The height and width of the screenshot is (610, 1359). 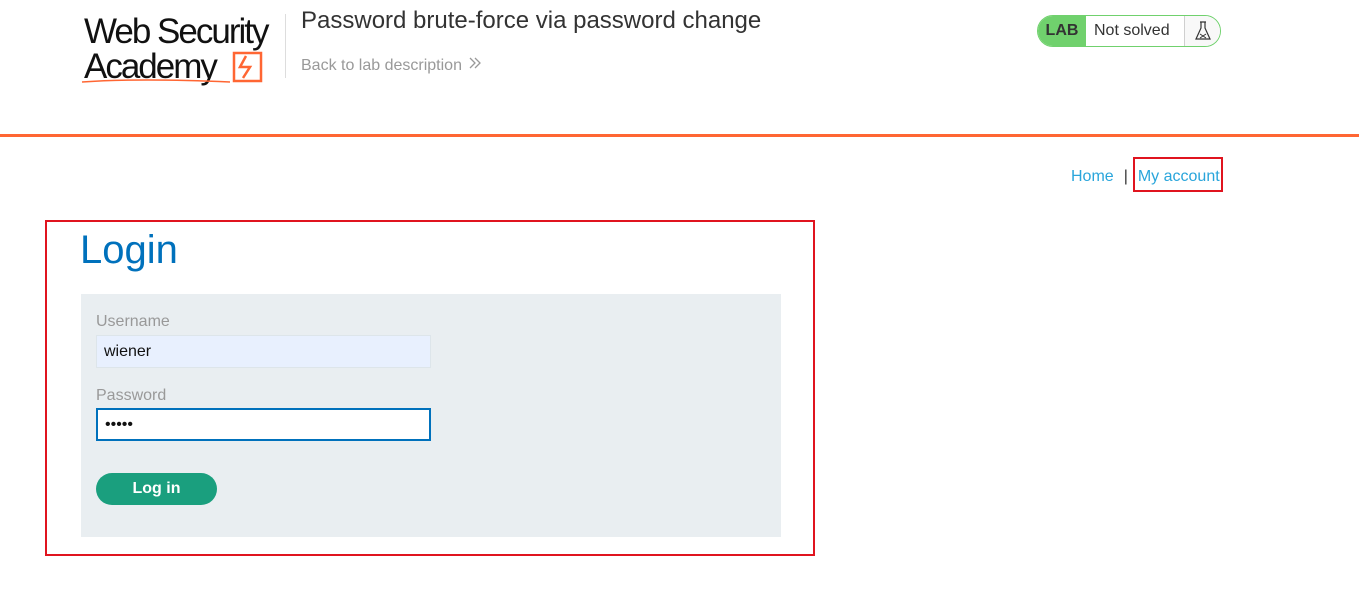 I want to click on double-chevron-right-icon, so click(x=475, y=65).